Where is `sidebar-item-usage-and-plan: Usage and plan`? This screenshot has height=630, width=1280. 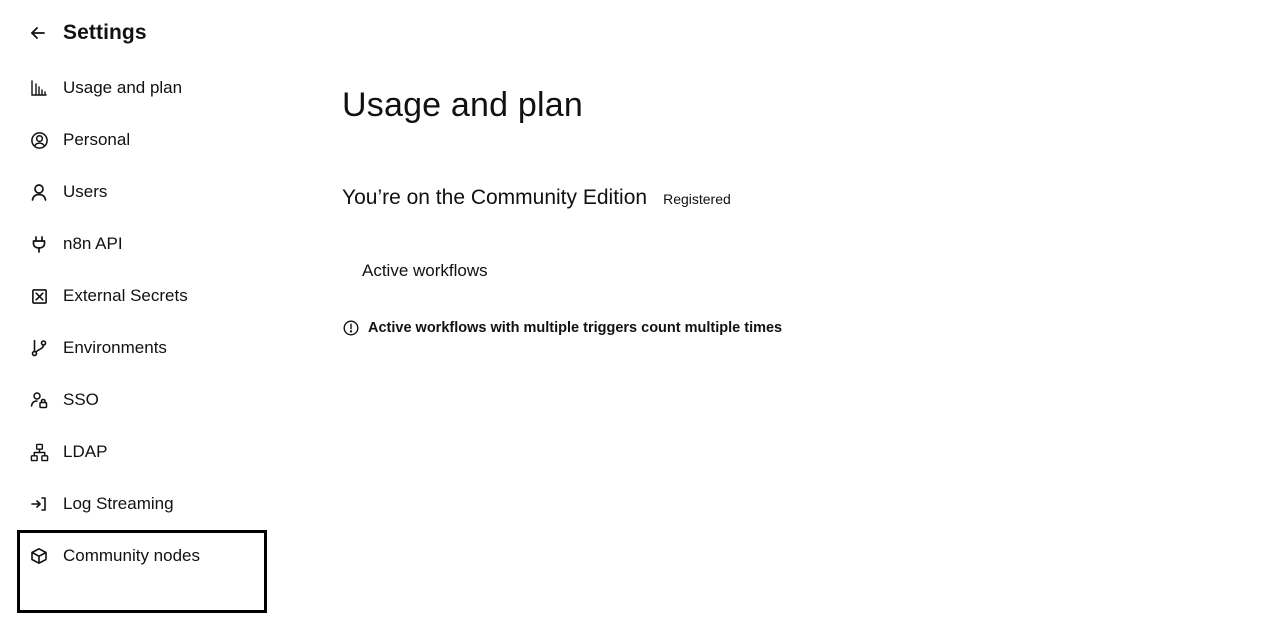 sidebar-item-usage-and-plan: Usage and plan is located at coordinates (105, 88).